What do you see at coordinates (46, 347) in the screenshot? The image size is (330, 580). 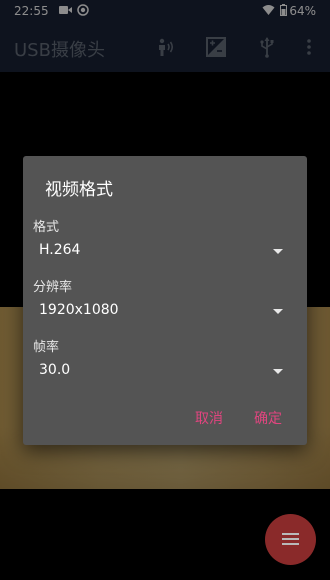 I see `frame-rate-label: 帧率` at bounding box center [46, 347].